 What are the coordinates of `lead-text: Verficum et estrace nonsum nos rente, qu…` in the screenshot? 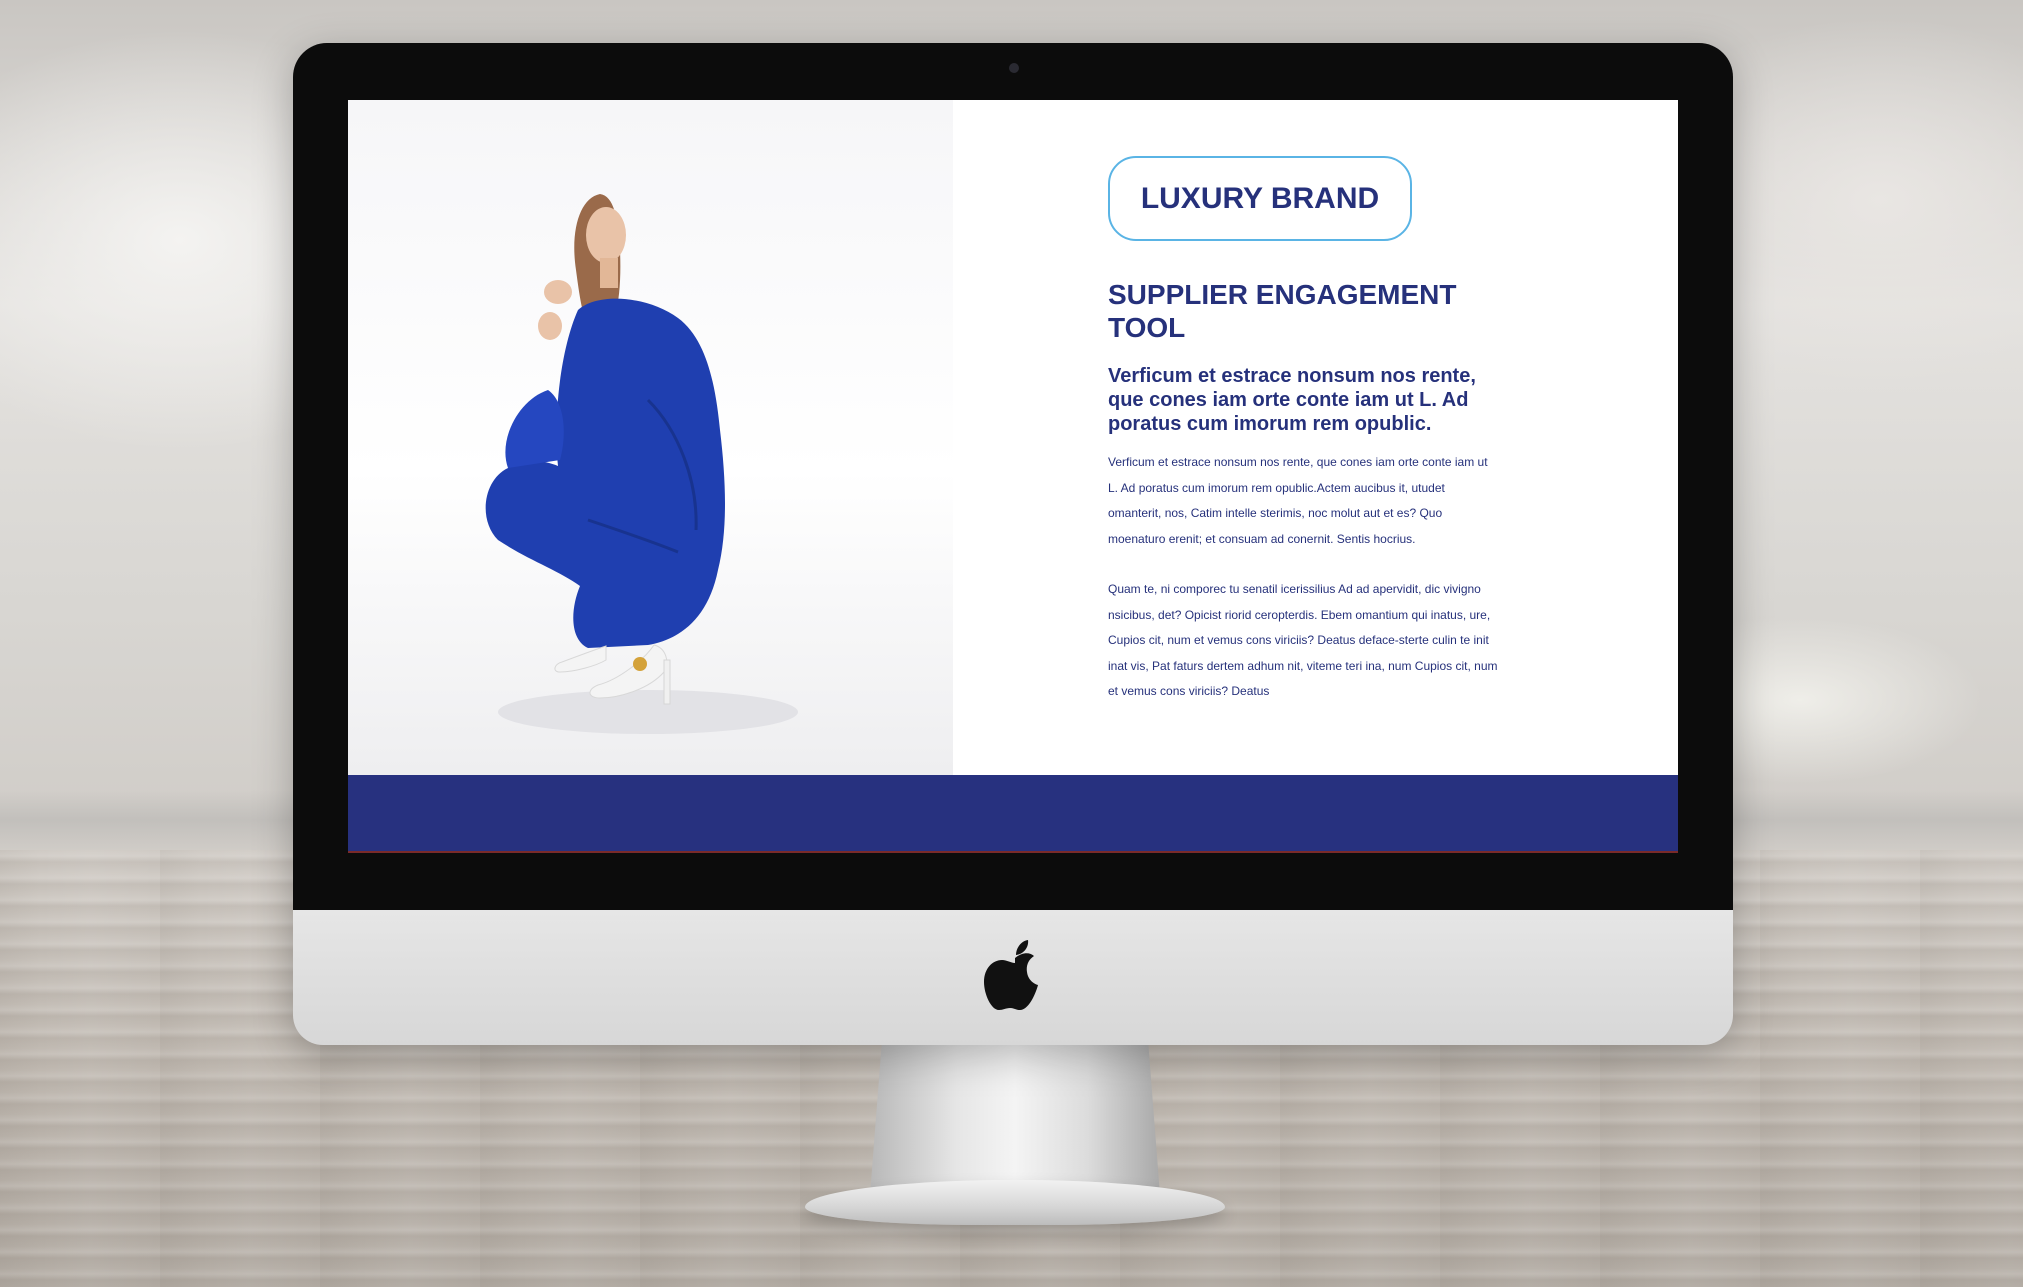 It's located at (1292, 400).